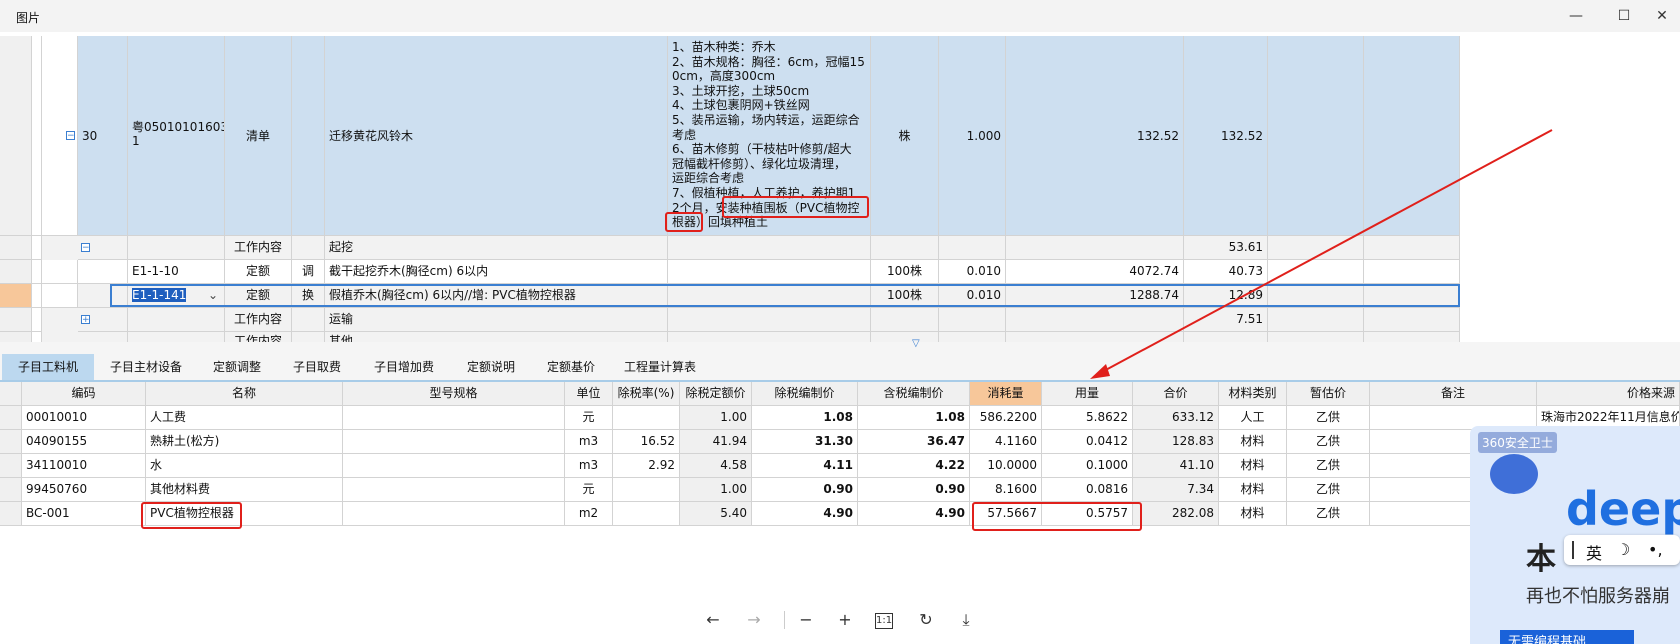 Image resolution: width=1680 pixels, height=644 pixels. I want to click on ime-lang: 英, so click(1594, 552).